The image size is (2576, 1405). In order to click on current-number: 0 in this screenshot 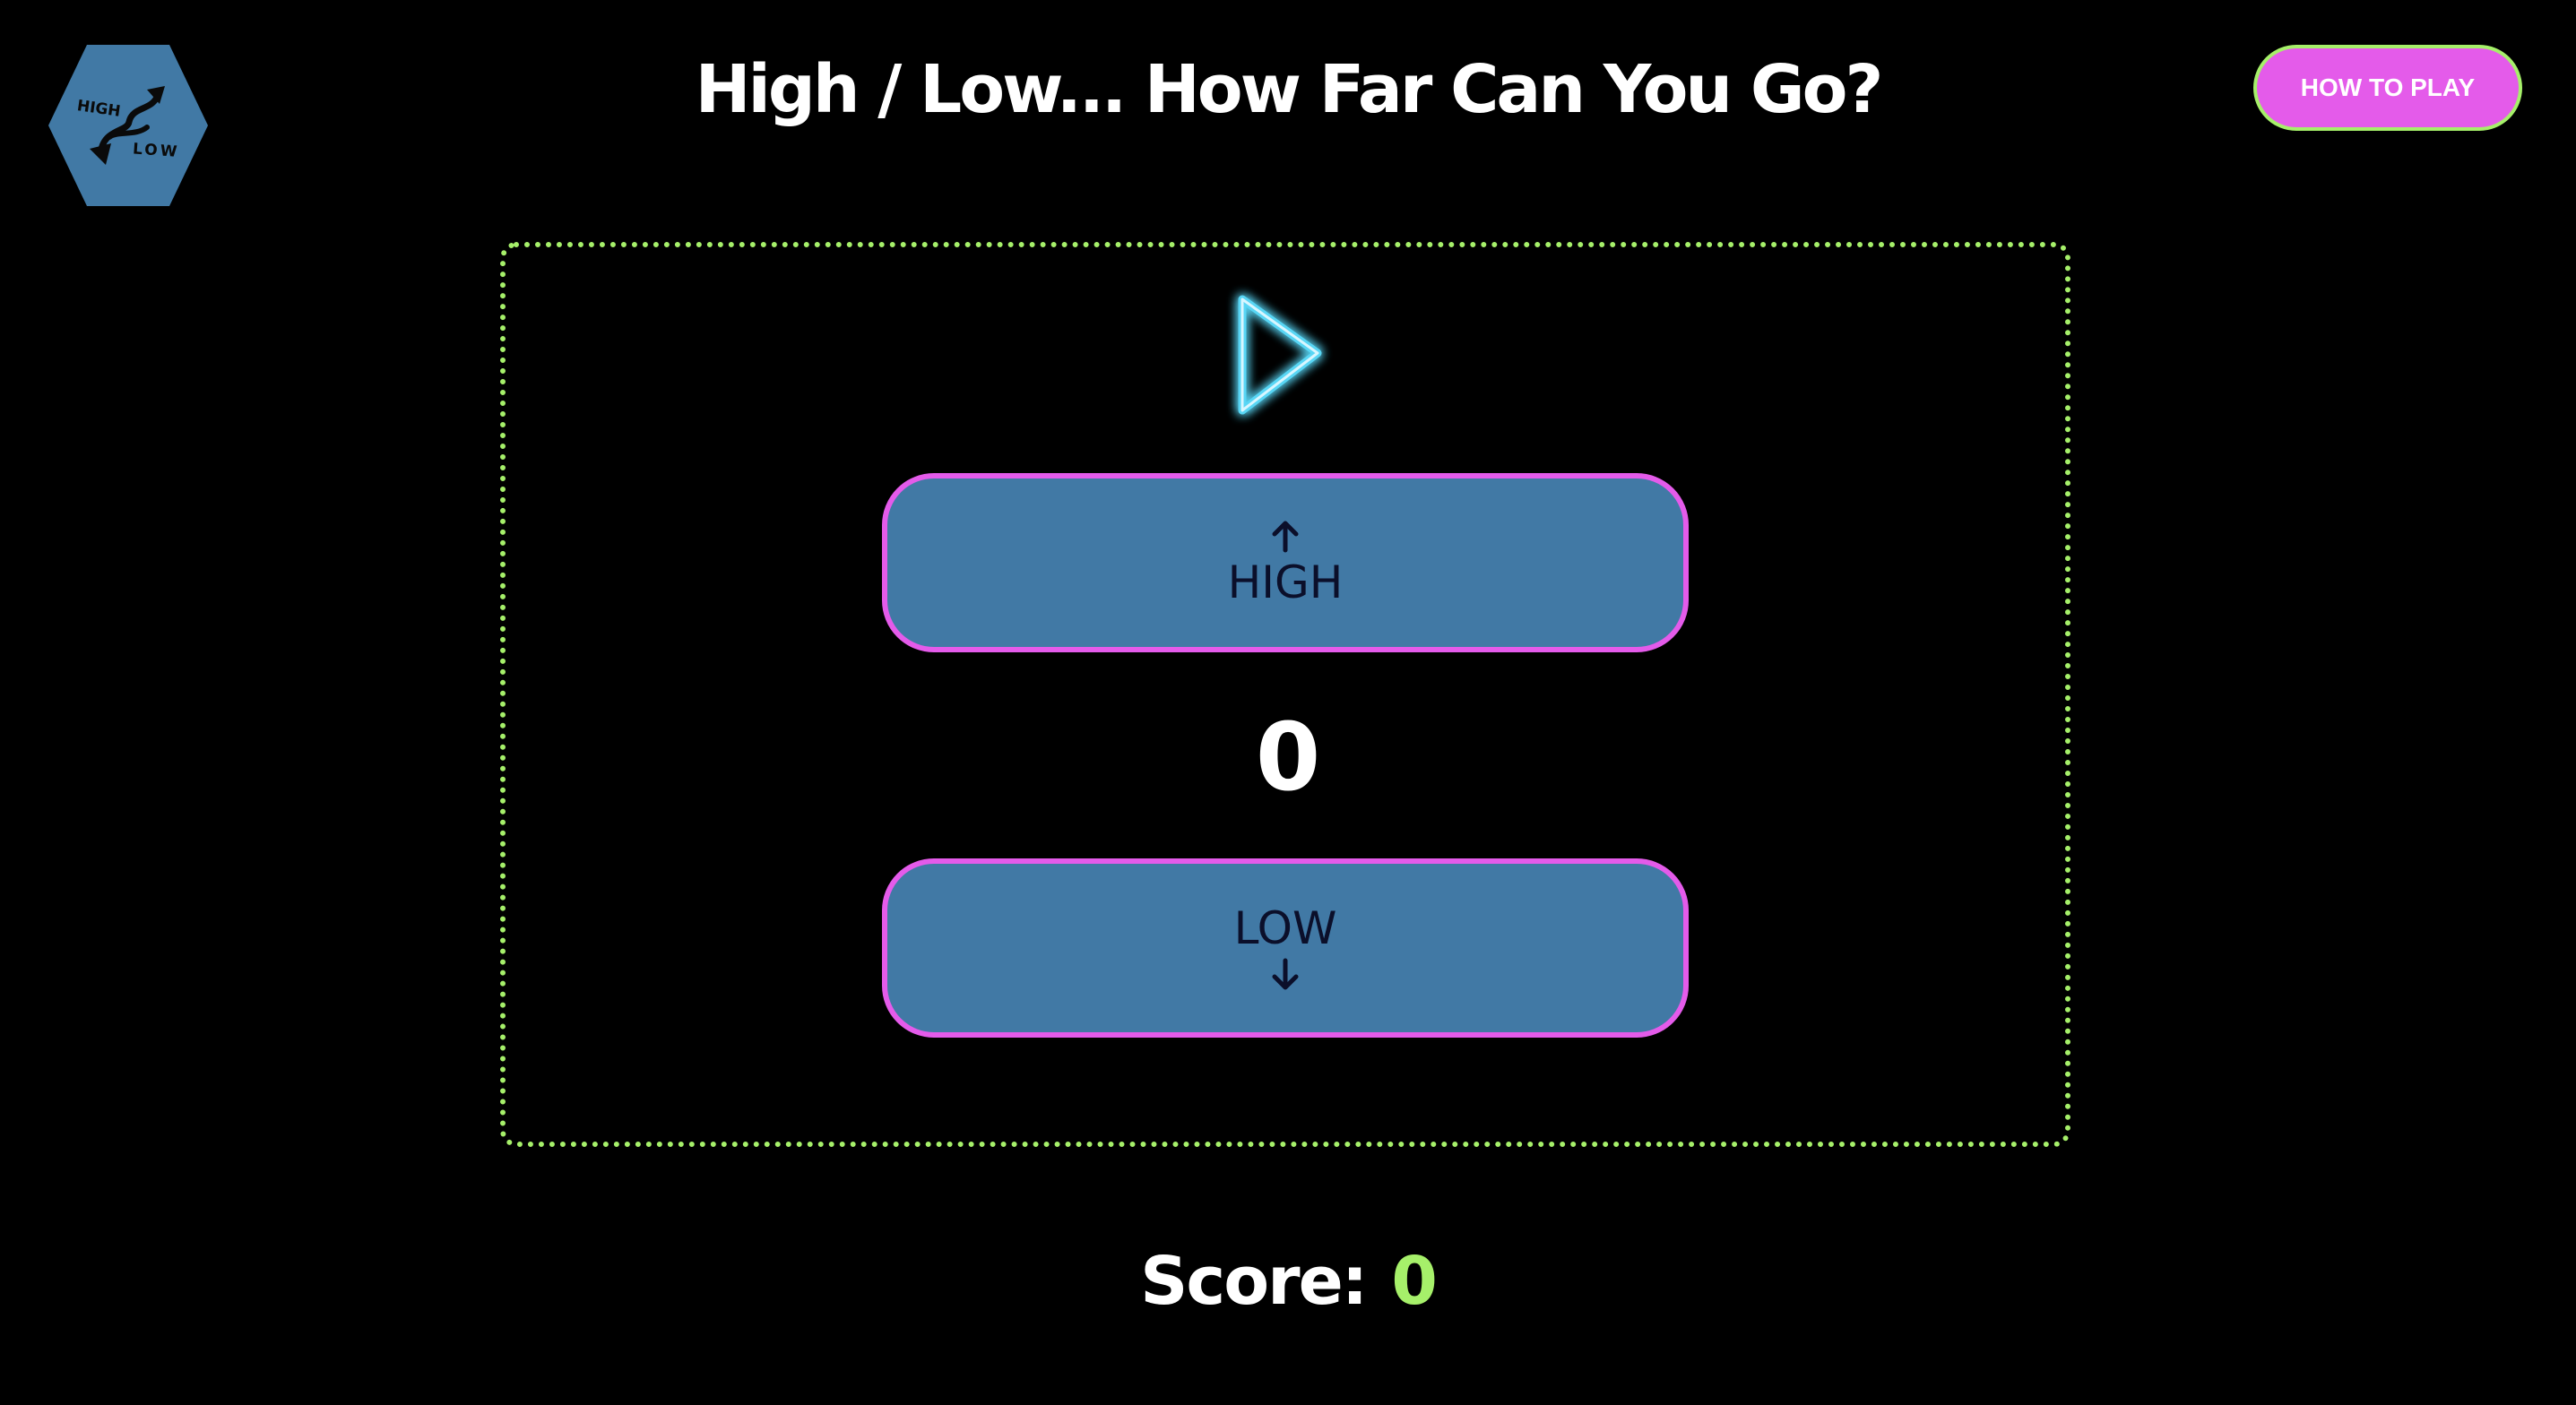, I will do `click(1288, 757)`.